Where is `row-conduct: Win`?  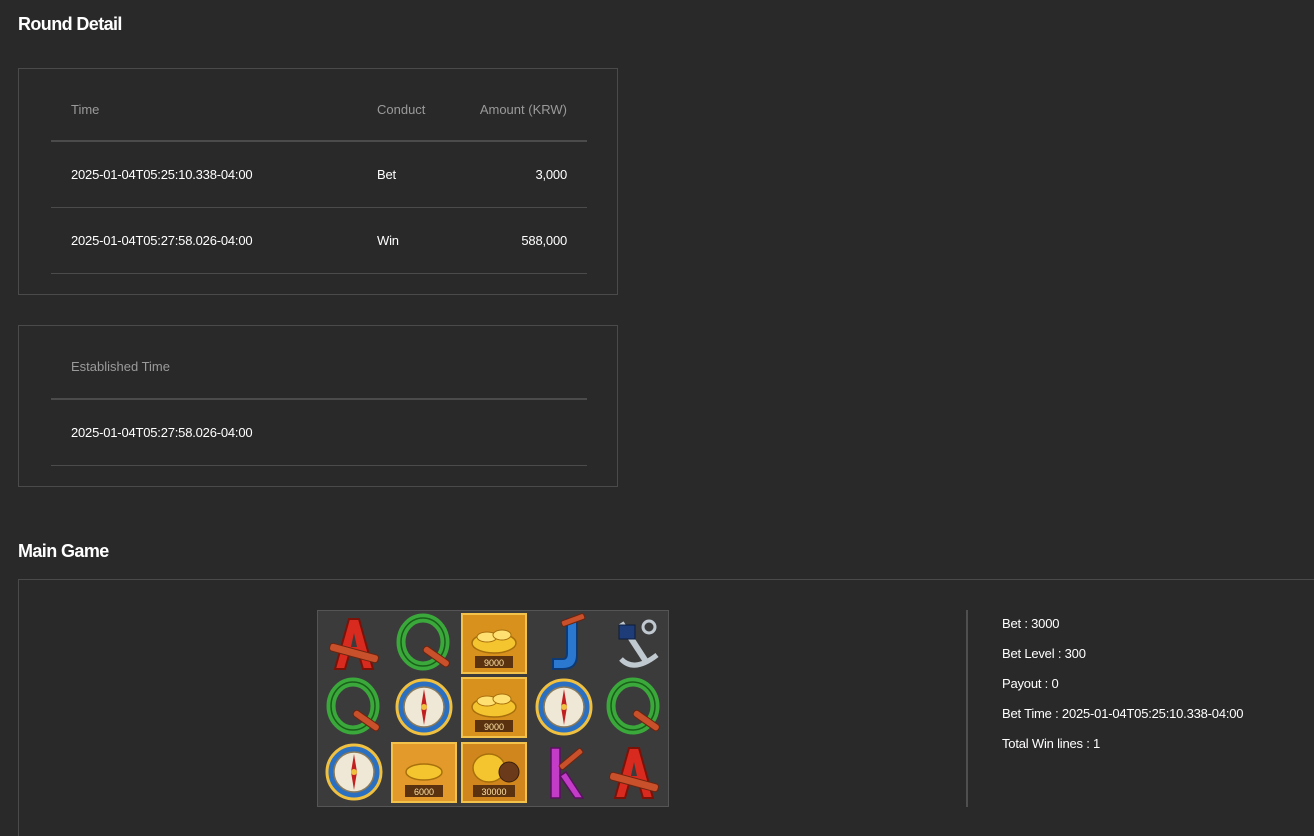 row-conduct: Win is located at coordinates (402, 240).